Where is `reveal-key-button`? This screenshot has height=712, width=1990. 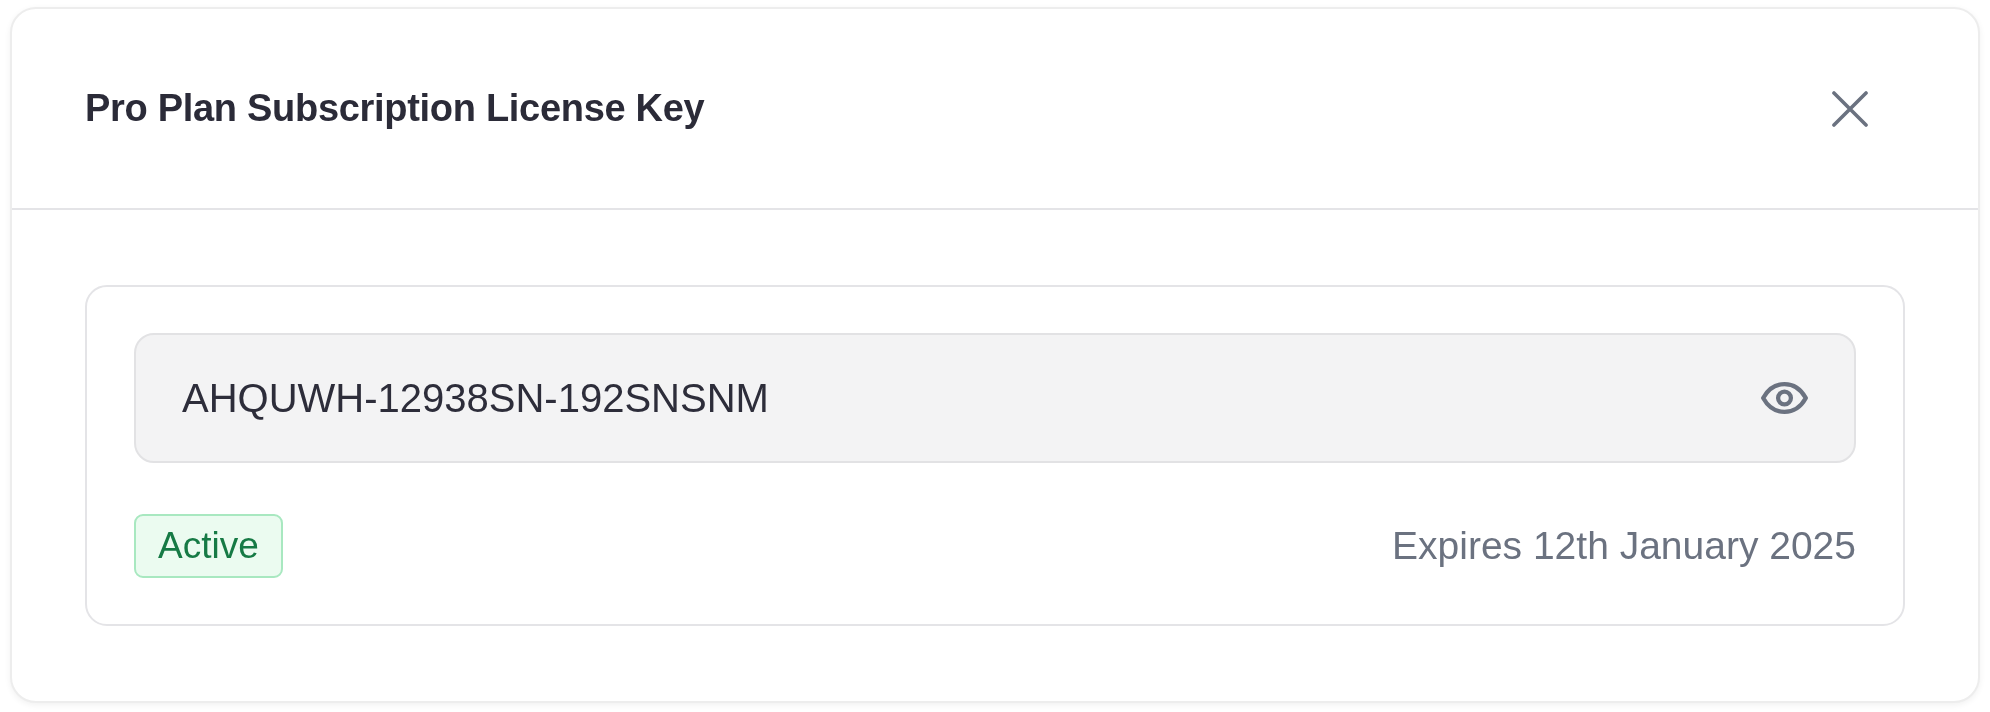 reveal-key-button is located at coordinates (1784, 398).